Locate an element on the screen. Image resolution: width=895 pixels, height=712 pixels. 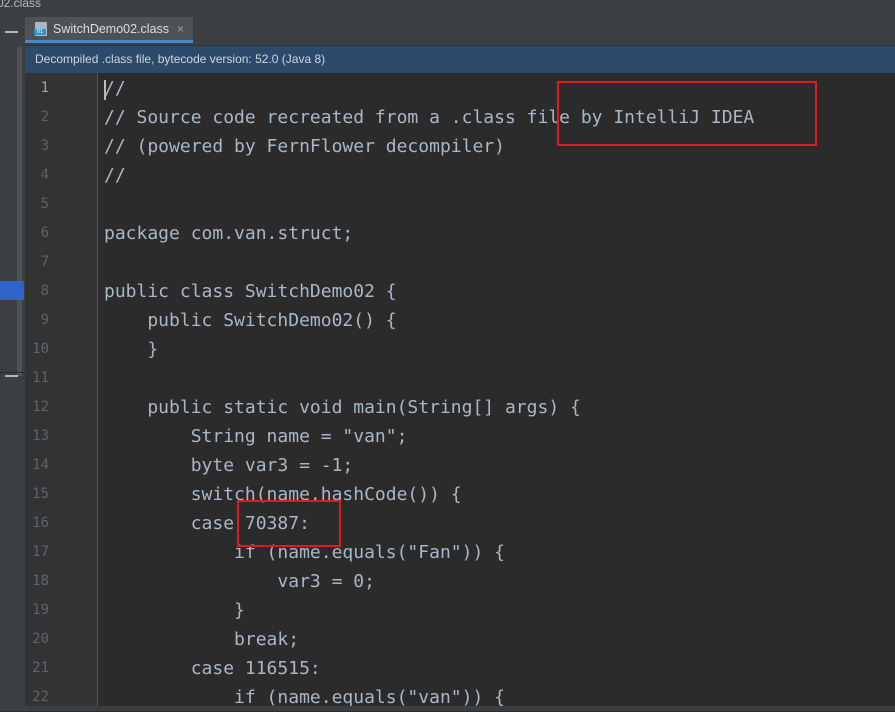
code-text: // (powered by FernFlower decompiler) is located at coordinates (304, 146).